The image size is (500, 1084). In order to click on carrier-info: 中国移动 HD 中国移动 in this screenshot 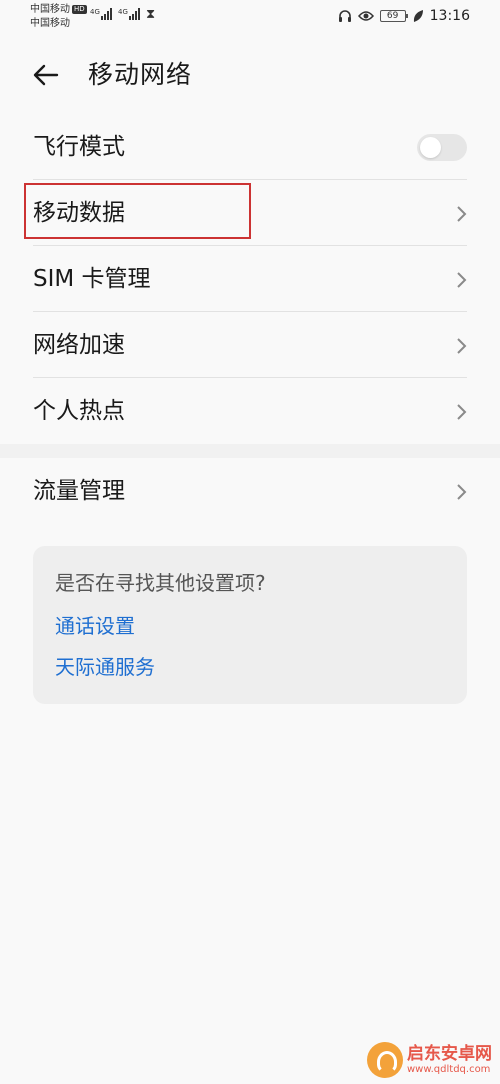, I will do `click(58, 17)`.